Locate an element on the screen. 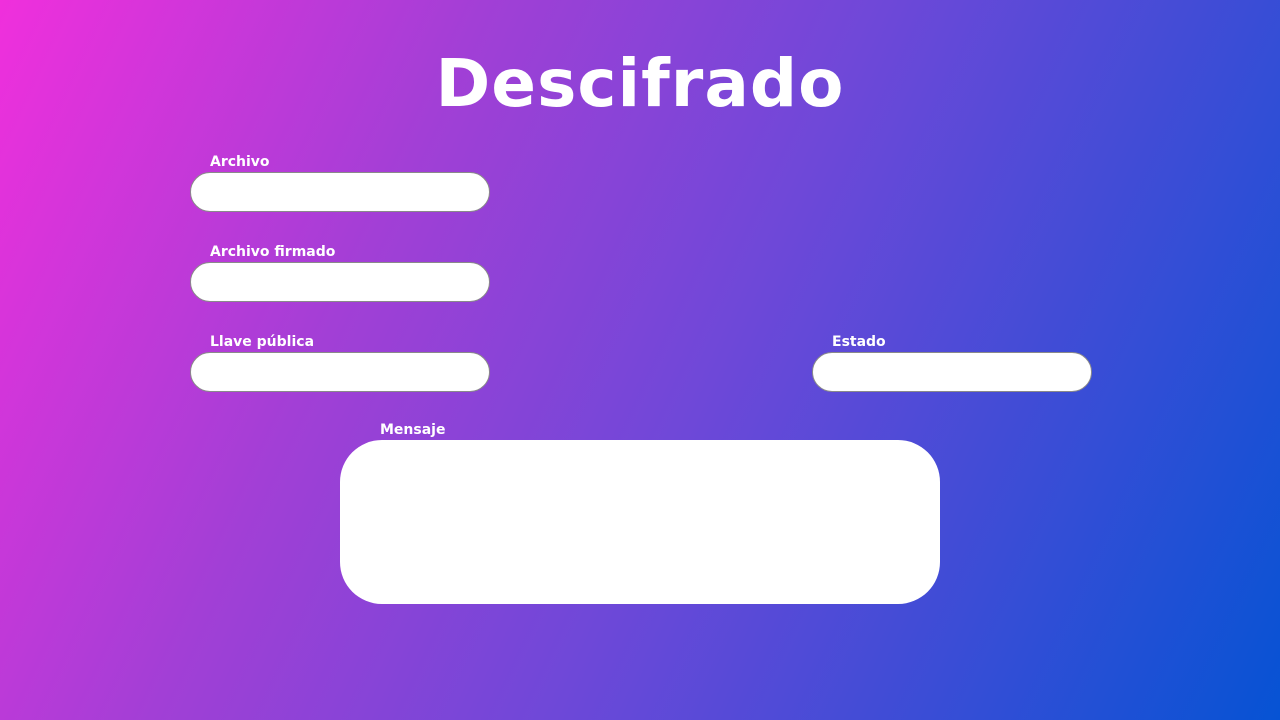 Image resolution: width=1280 pixels, height=720 pixels. archivo-input is located at coordinates (340, 192).